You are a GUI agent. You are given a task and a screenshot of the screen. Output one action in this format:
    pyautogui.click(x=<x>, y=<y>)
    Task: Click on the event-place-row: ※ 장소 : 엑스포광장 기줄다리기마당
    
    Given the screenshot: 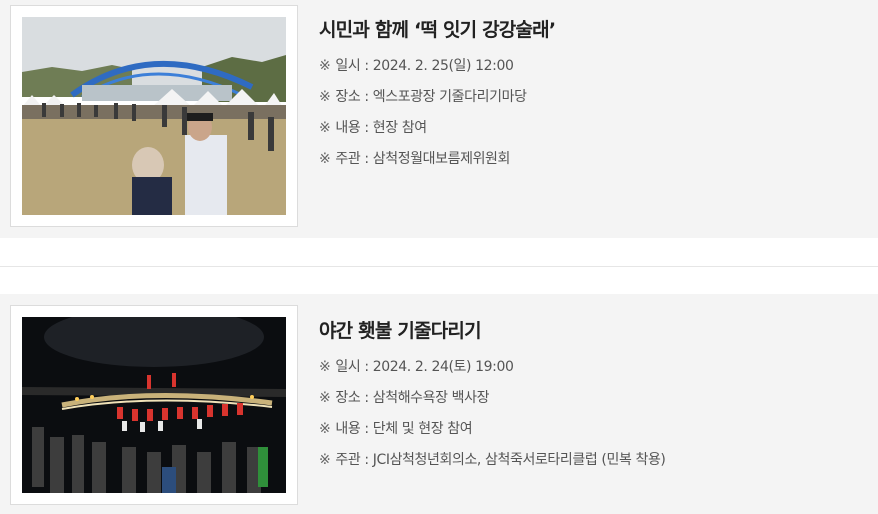 What is the action you would take?
    pyautogui.click(x=437, y=102)
    